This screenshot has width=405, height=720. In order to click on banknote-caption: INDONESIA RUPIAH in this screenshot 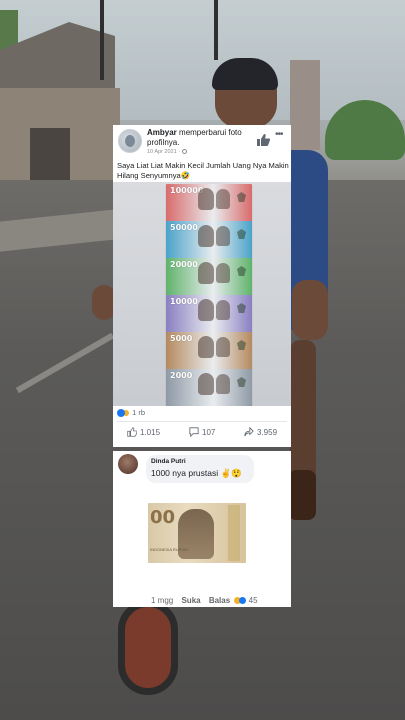, I will do `click(169, 549)`.